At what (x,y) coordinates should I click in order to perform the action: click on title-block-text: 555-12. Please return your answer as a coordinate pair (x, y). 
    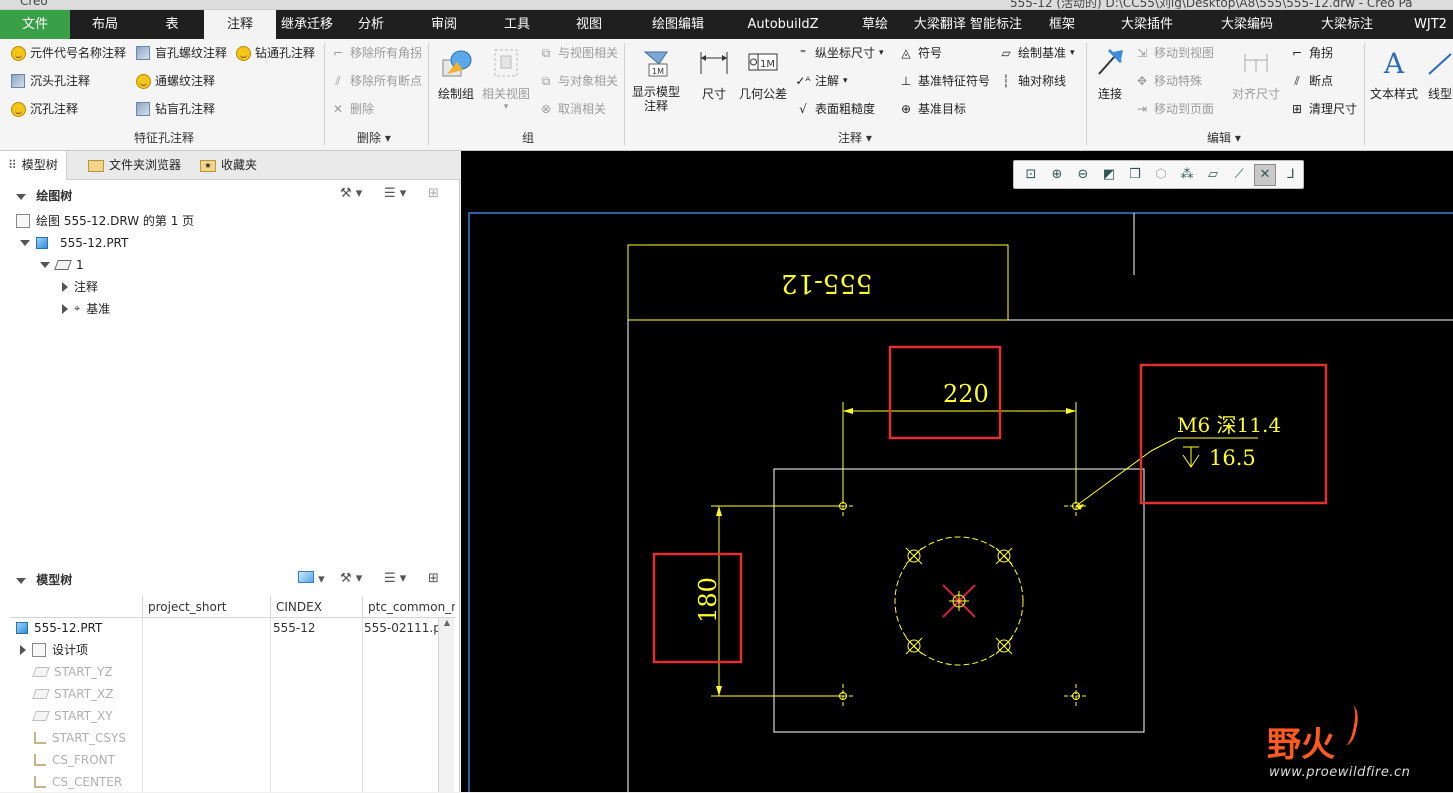
    Looking at the image, I should click on (827, 283).